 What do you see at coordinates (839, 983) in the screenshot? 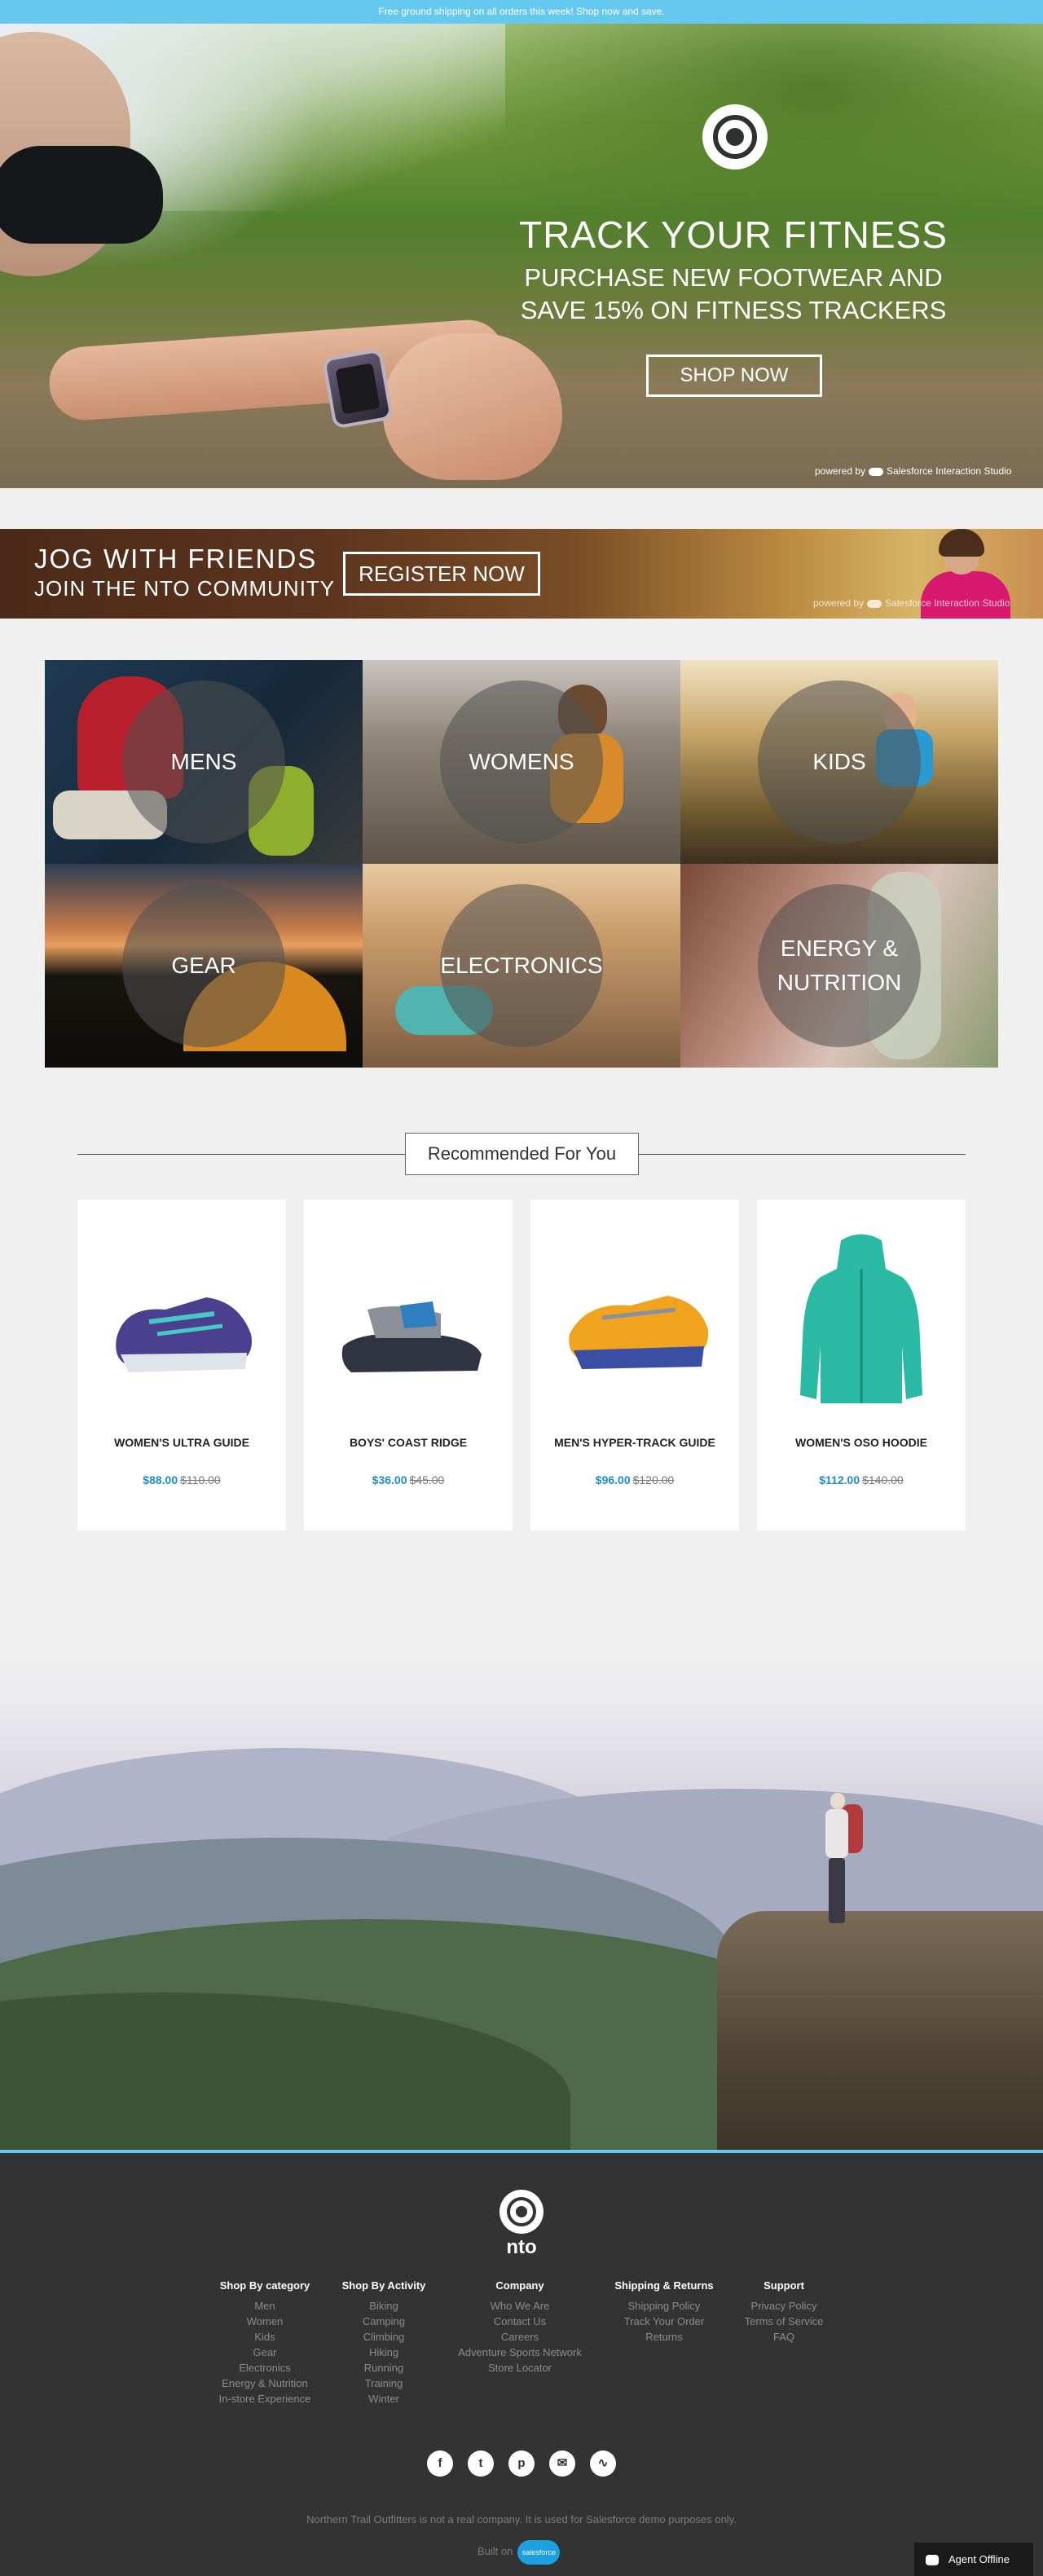
I see `category-label-nutrition: NUTRITION` at bounding box center [839, 983].